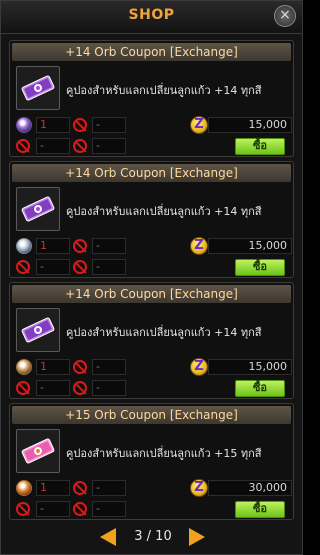 This screenshot has width=320, height=555. What do you see at coordinates (250, 488) in the screenshot?
I see `price-field: 30,000` at bounding box center [250, 488].